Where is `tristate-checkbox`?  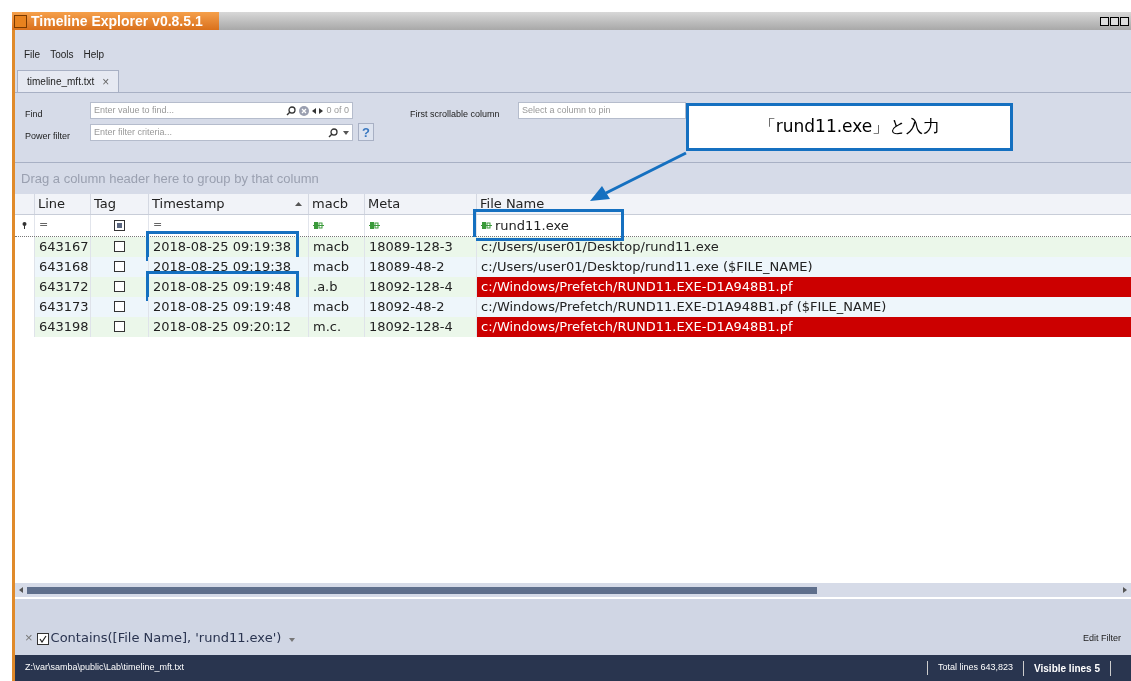 tristate-checkbox is located at coordinates (119, 225).